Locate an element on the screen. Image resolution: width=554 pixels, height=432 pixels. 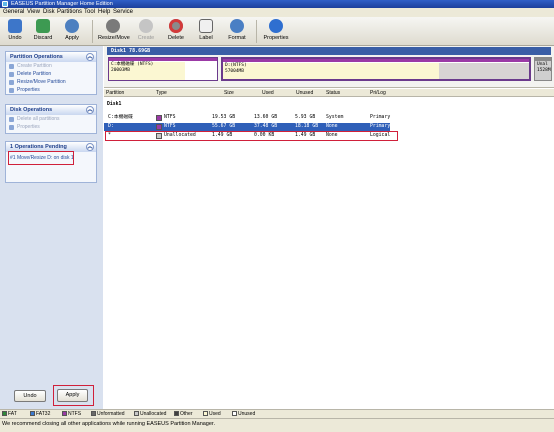
other-swatch is located at coordinates (176, 414).